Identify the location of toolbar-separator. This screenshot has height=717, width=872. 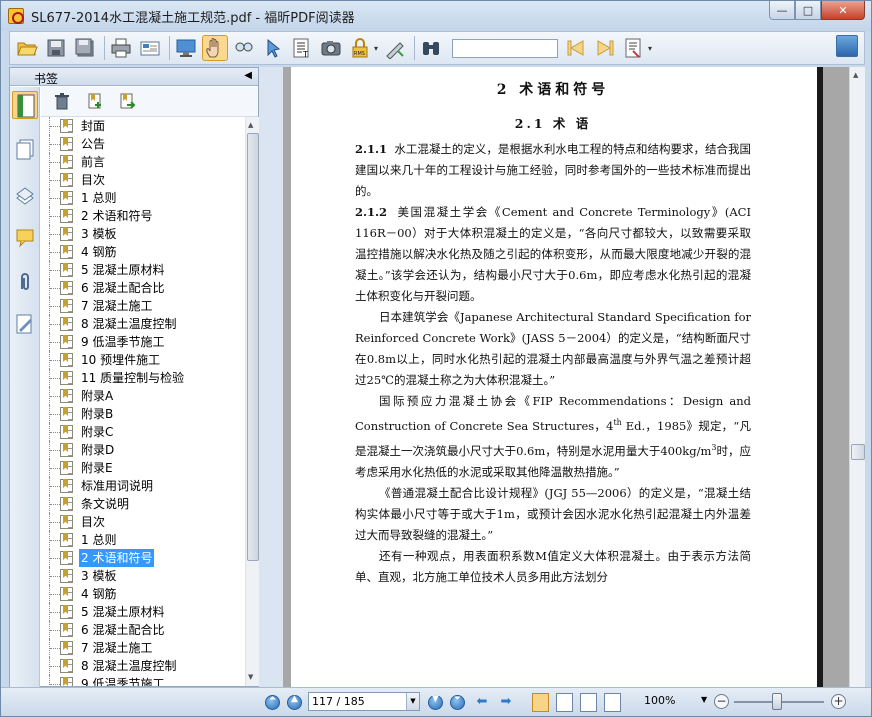
(104, 48).